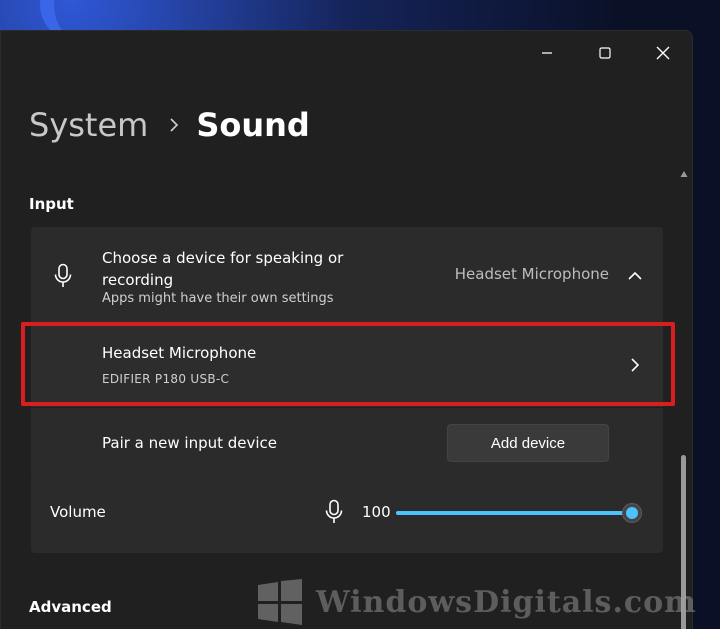 The height and width of the screenshot is (629, 720). I want to click on scrollbar, so click(684, 396).